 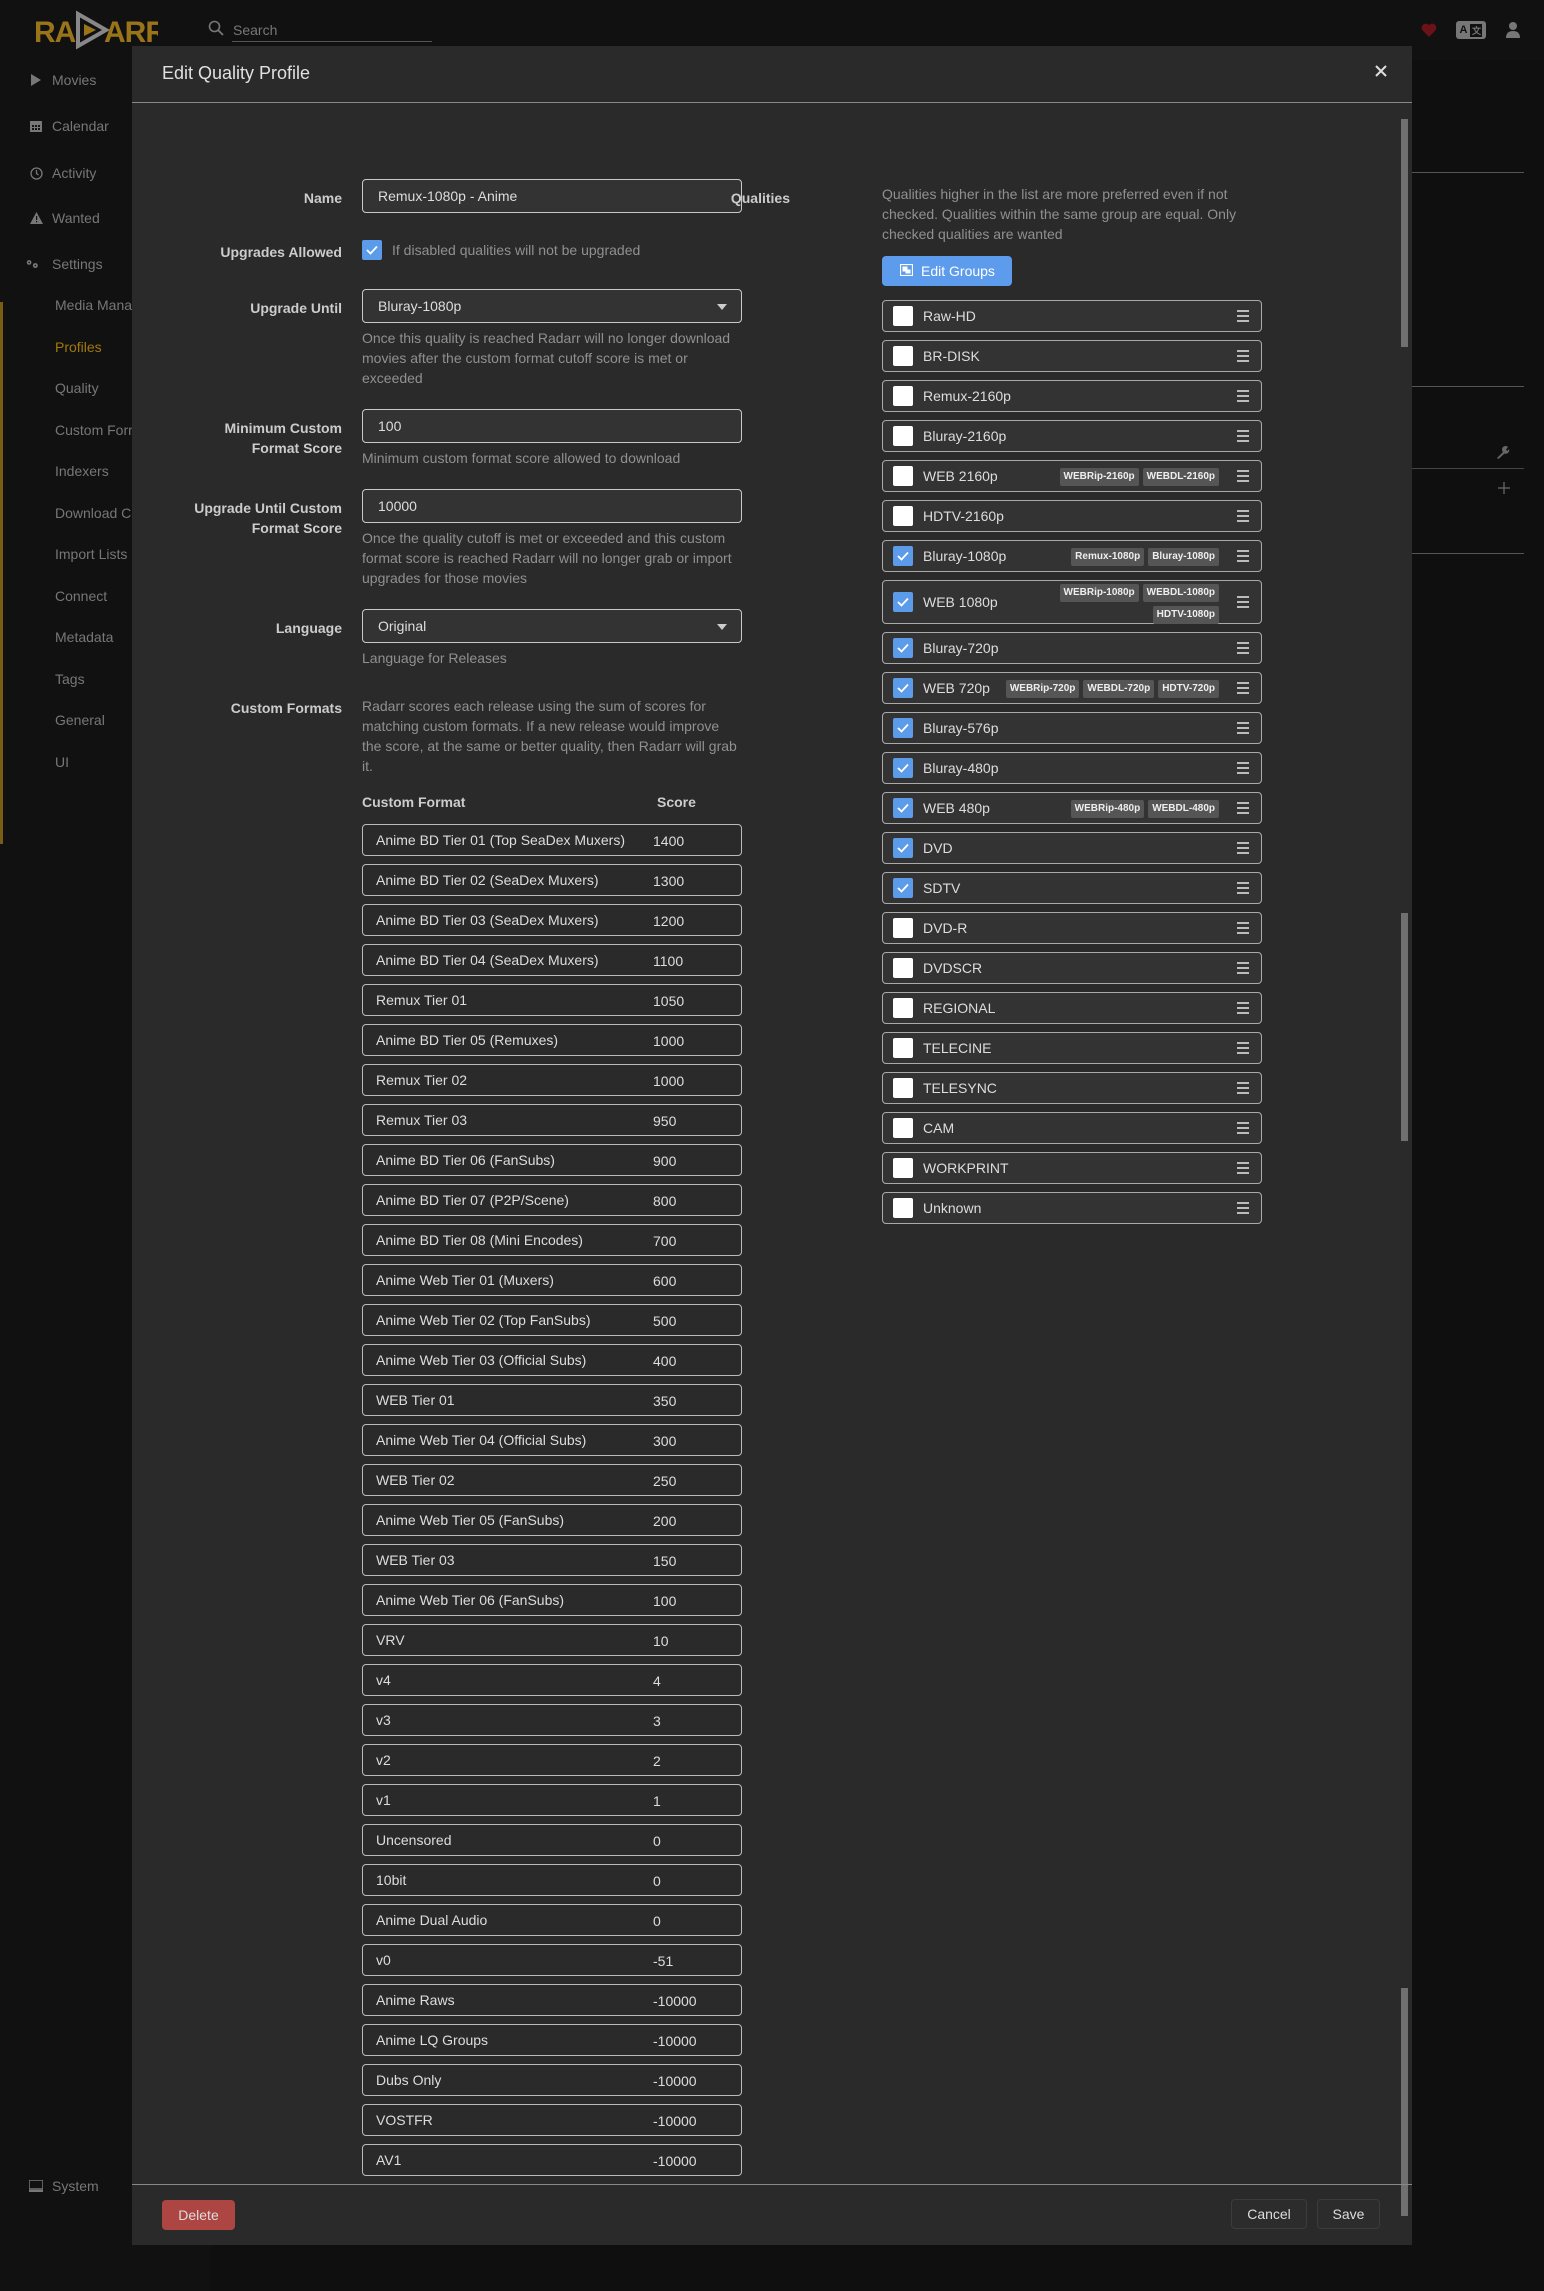 I want to click on min-cf-score-input, so click(x=552, y=426).